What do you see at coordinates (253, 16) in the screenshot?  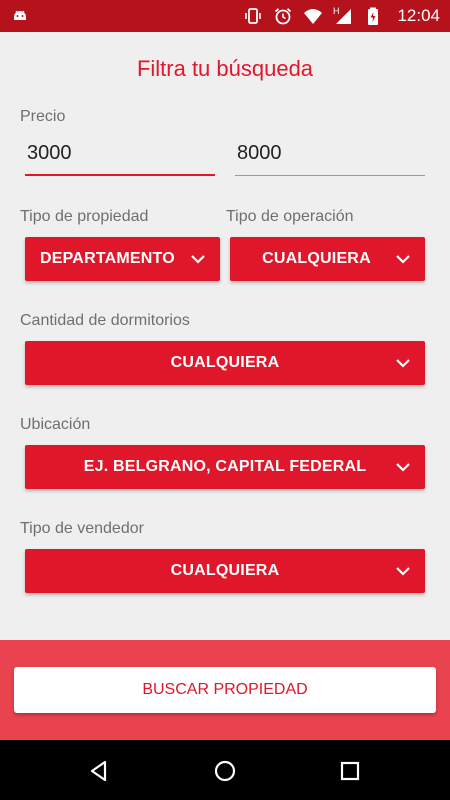 I see `vibrate-icon` at bounding box center [253, 16].